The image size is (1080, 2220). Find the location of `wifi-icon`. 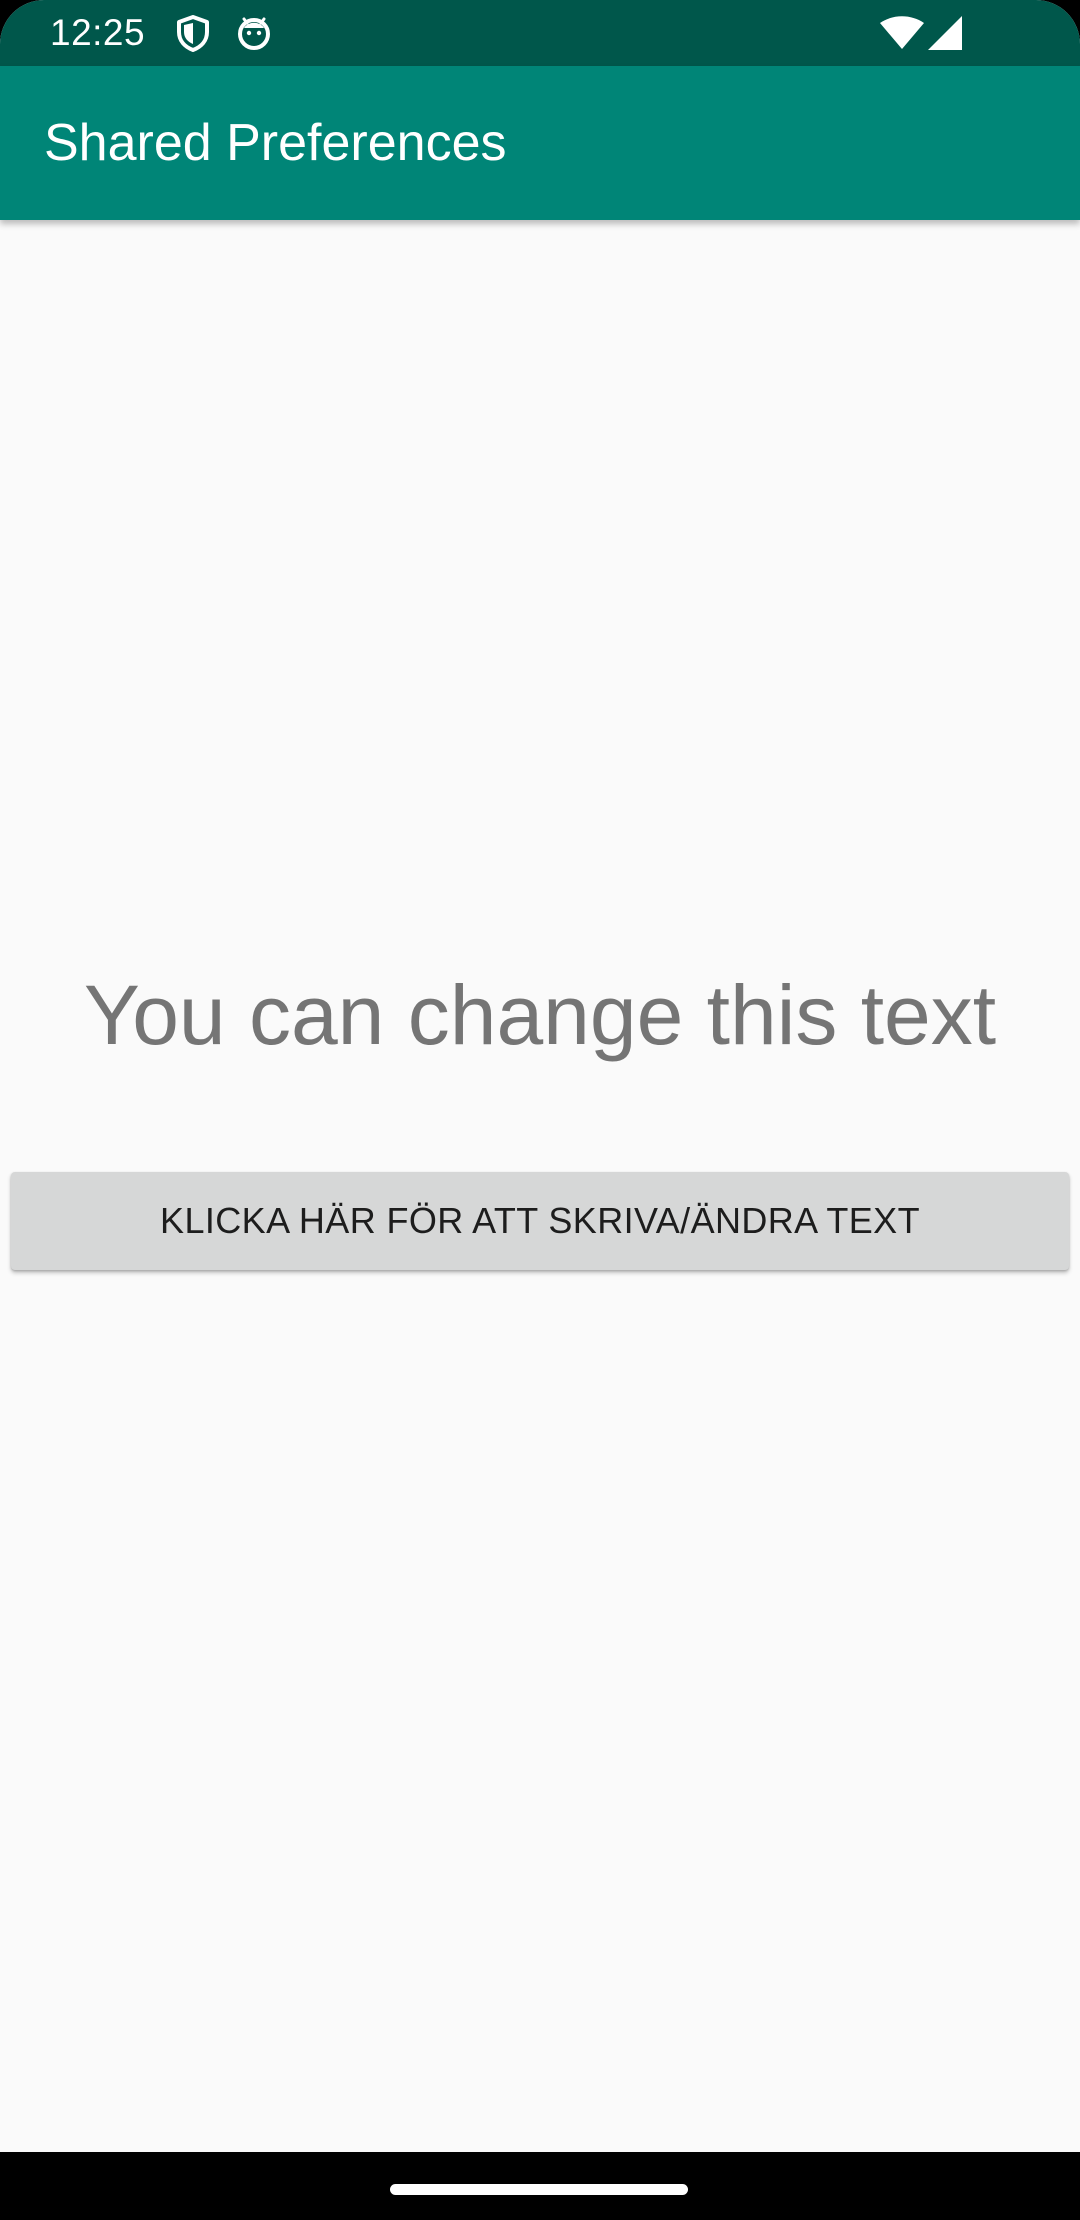

wifi-icon is located at coordinates (902, 32).